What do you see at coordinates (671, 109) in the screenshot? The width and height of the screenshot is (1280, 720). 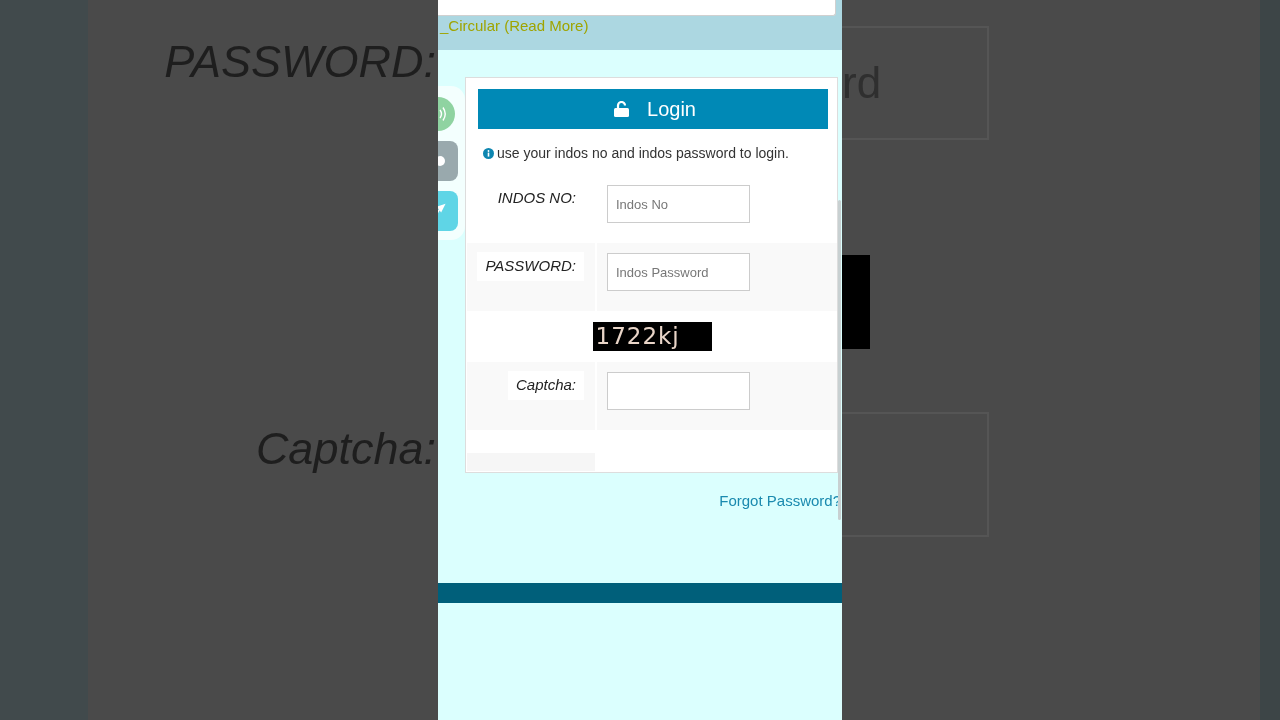 I see `login-title: Login` at bounding box center [671, 109].